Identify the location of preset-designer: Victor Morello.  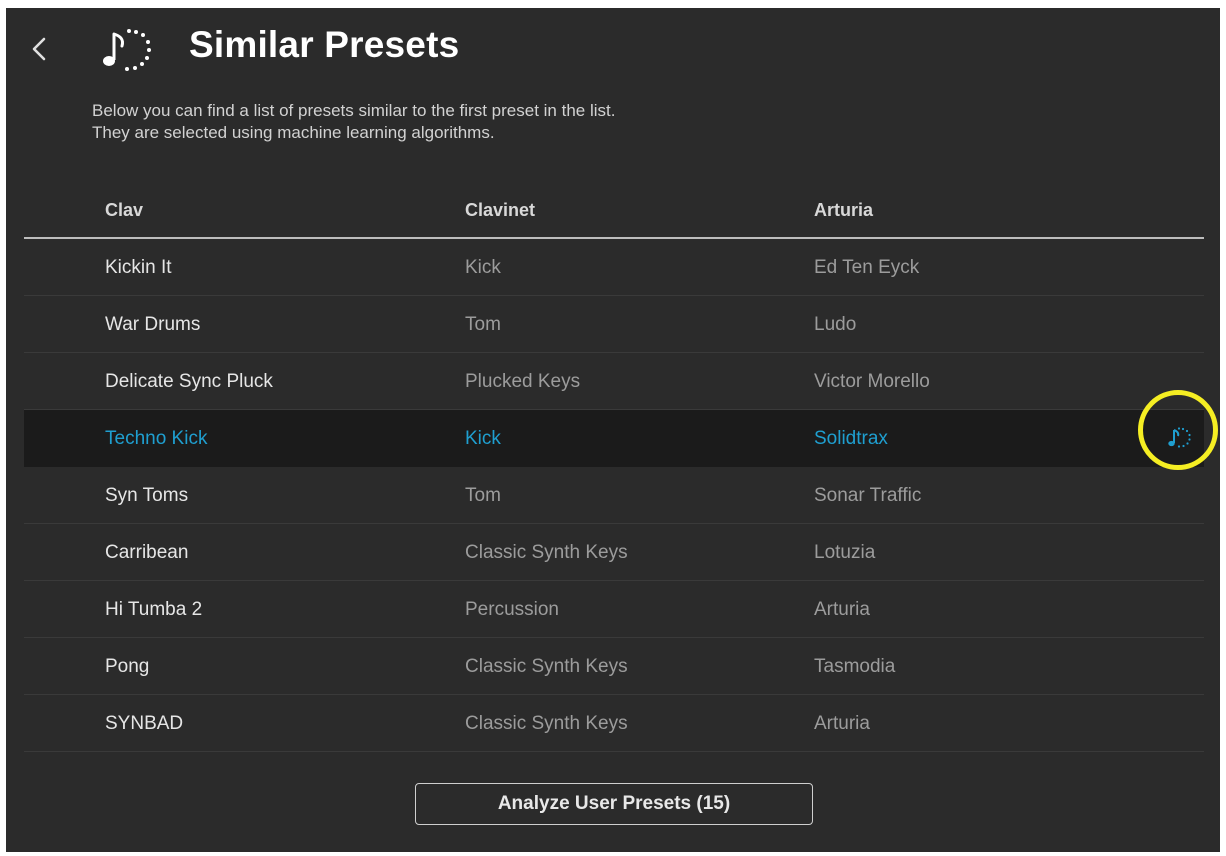
(872, 381).